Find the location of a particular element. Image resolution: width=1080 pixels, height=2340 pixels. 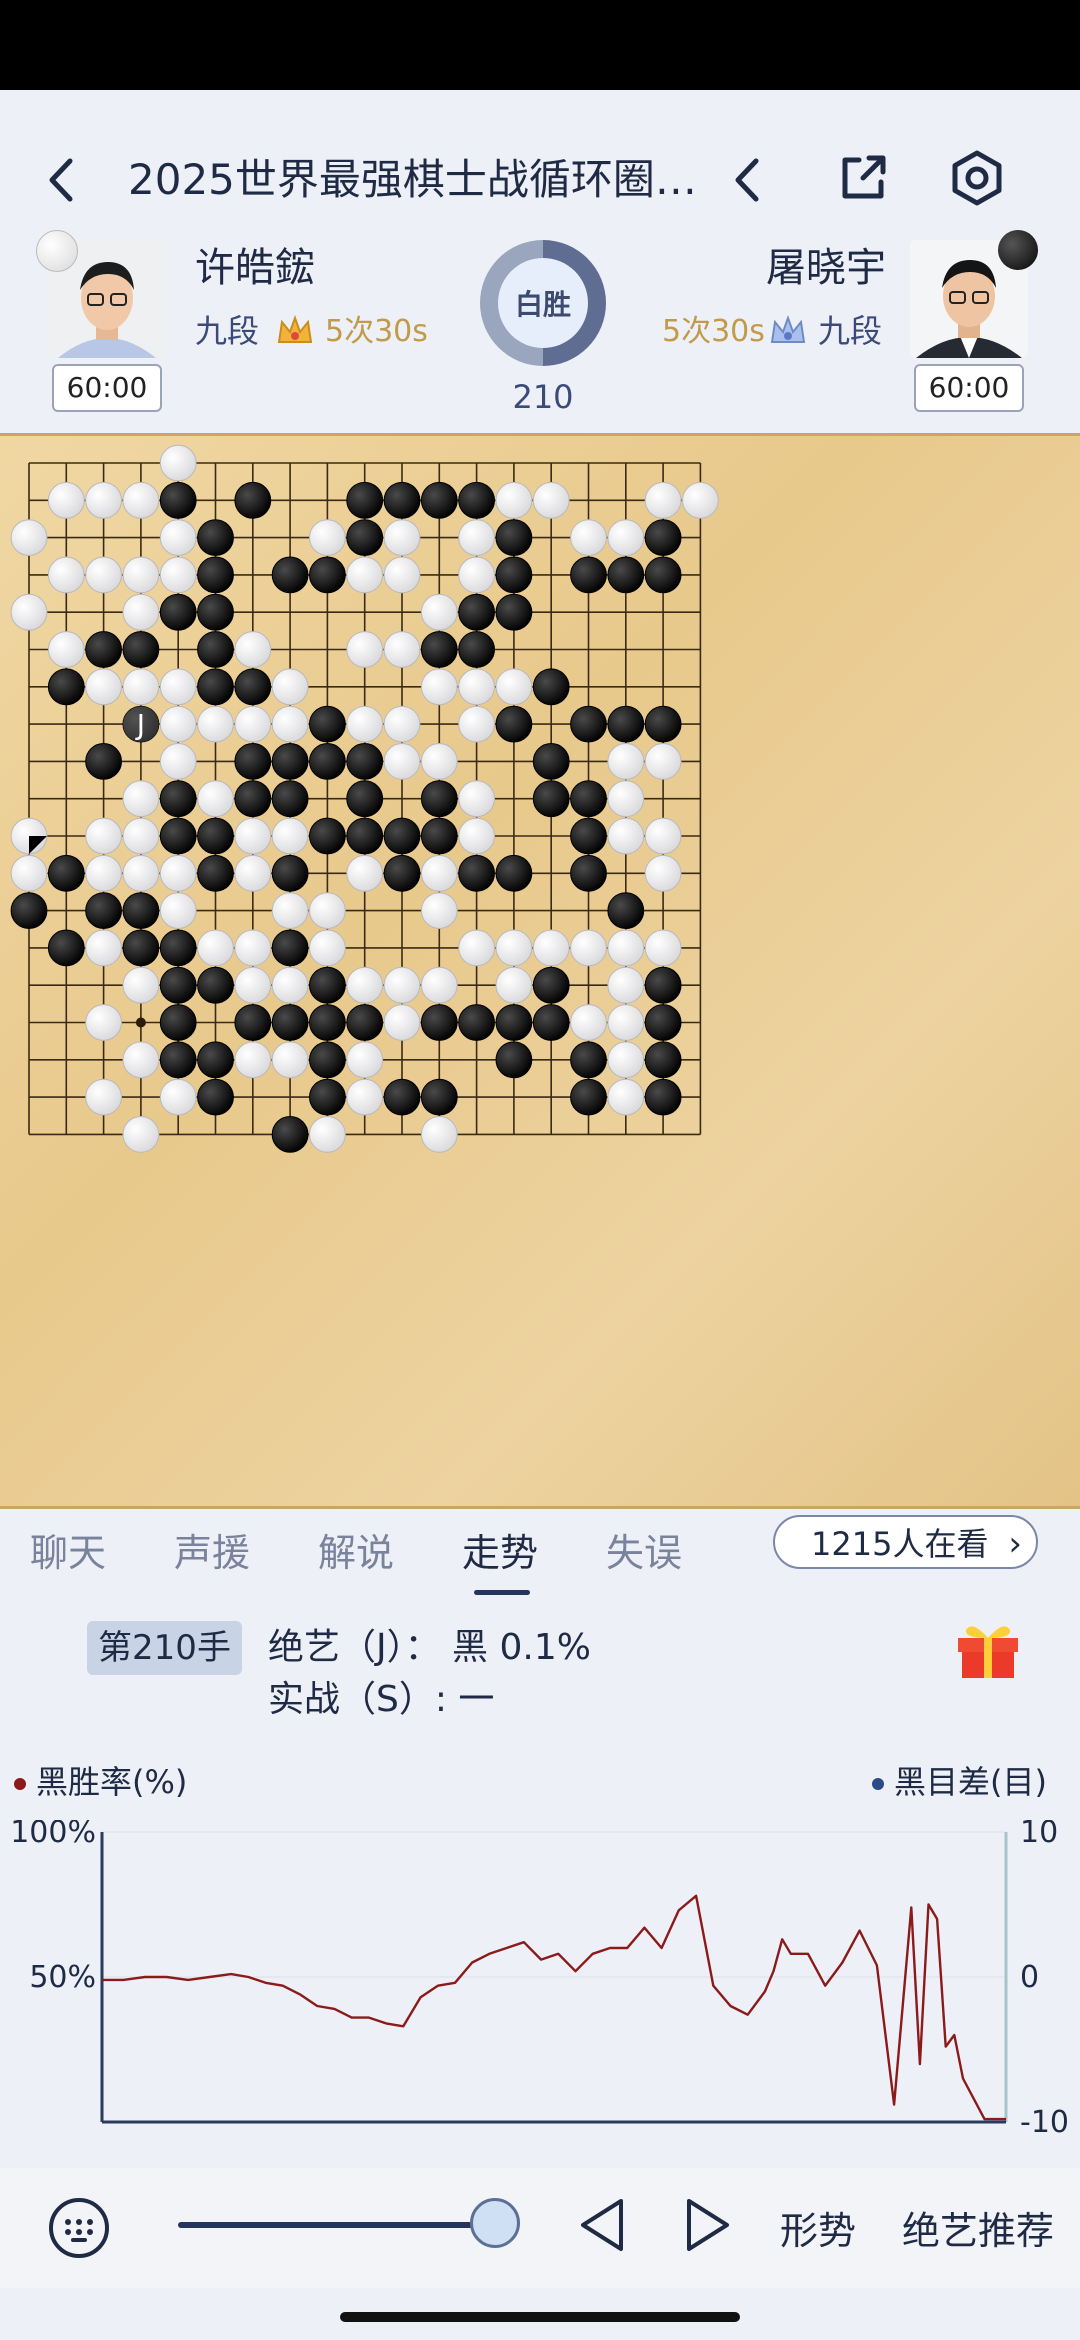

move-slider-knob is located at coordinates (495, 2223).